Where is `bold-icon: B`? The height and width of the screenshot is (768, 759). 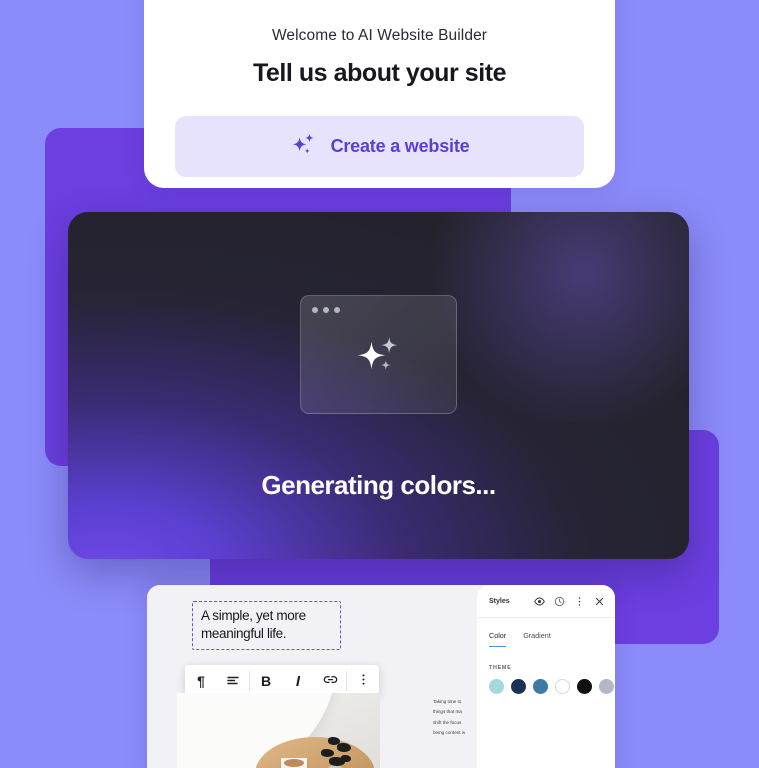 bold-icon: B is located at coordinates (266, 681).